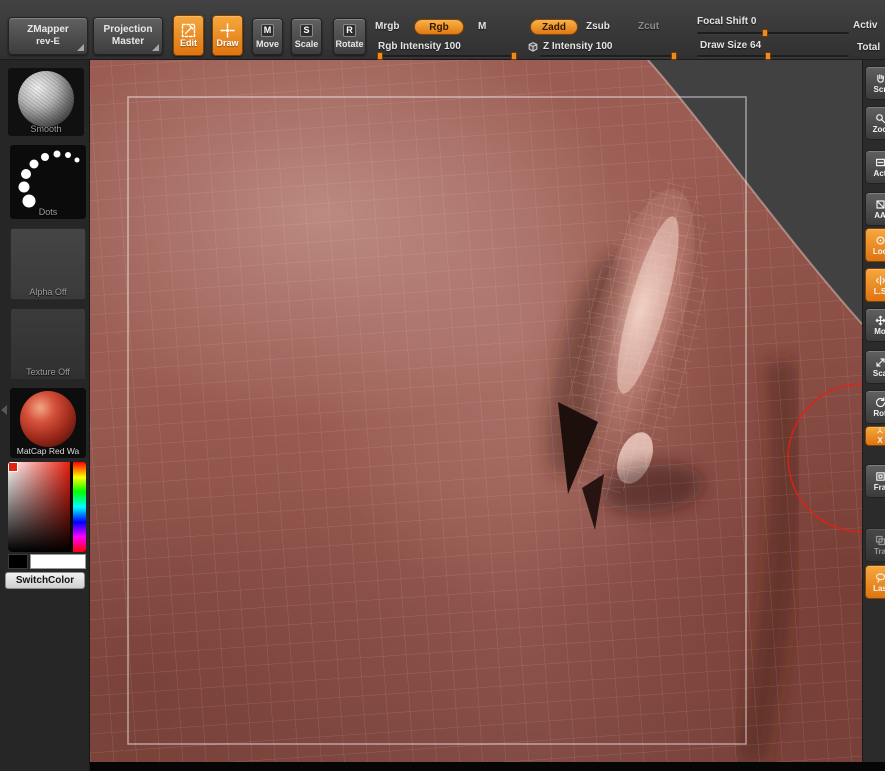 Image resolution: width=885 pixels, height=771 pixels. I want to click on shelf-label: Las, so click(879, 588).